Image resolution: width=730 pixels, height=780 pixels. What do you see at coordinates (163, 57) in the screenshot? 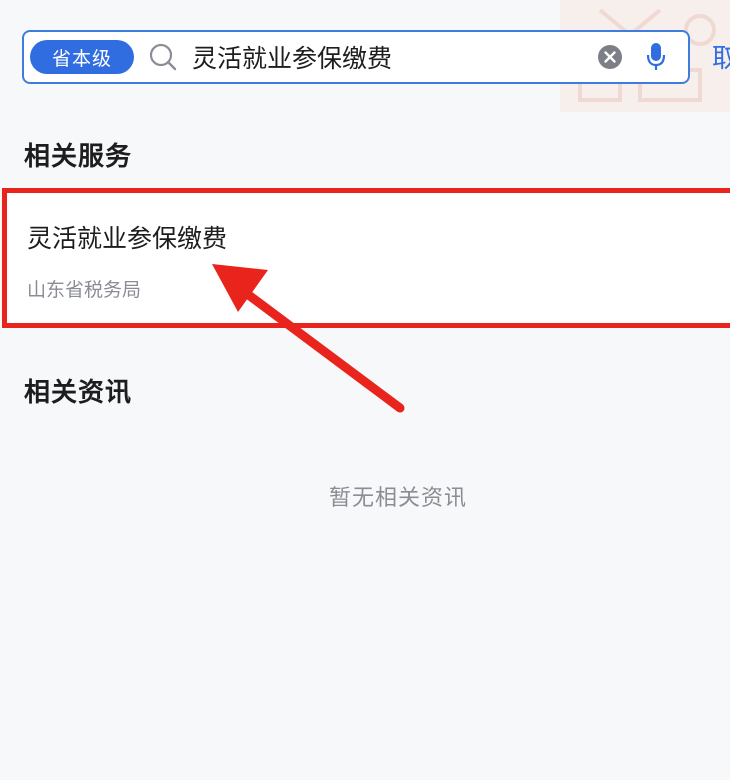
I see `search-icon` at bounding box center [163, 57].